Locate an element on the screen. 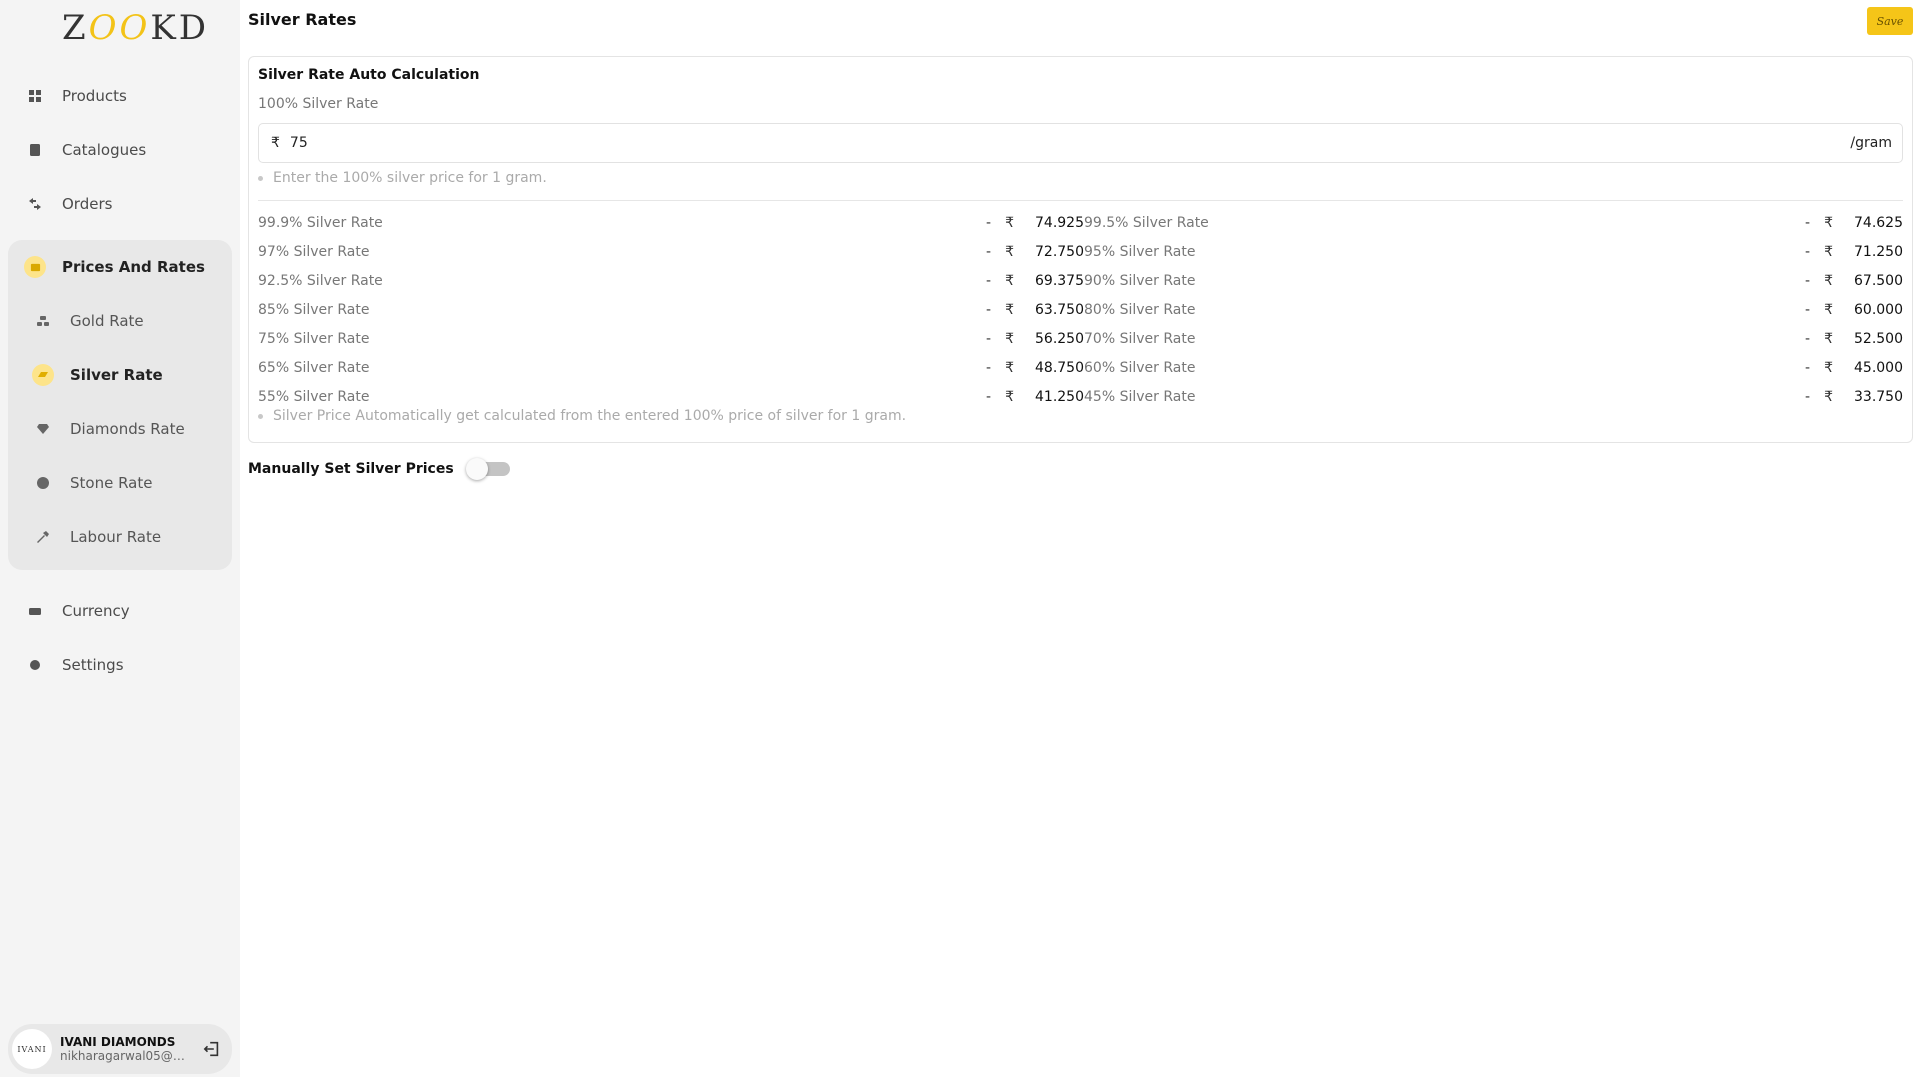  rate-label: 99.9% Silver Rate is located at coordinates (320, 222).